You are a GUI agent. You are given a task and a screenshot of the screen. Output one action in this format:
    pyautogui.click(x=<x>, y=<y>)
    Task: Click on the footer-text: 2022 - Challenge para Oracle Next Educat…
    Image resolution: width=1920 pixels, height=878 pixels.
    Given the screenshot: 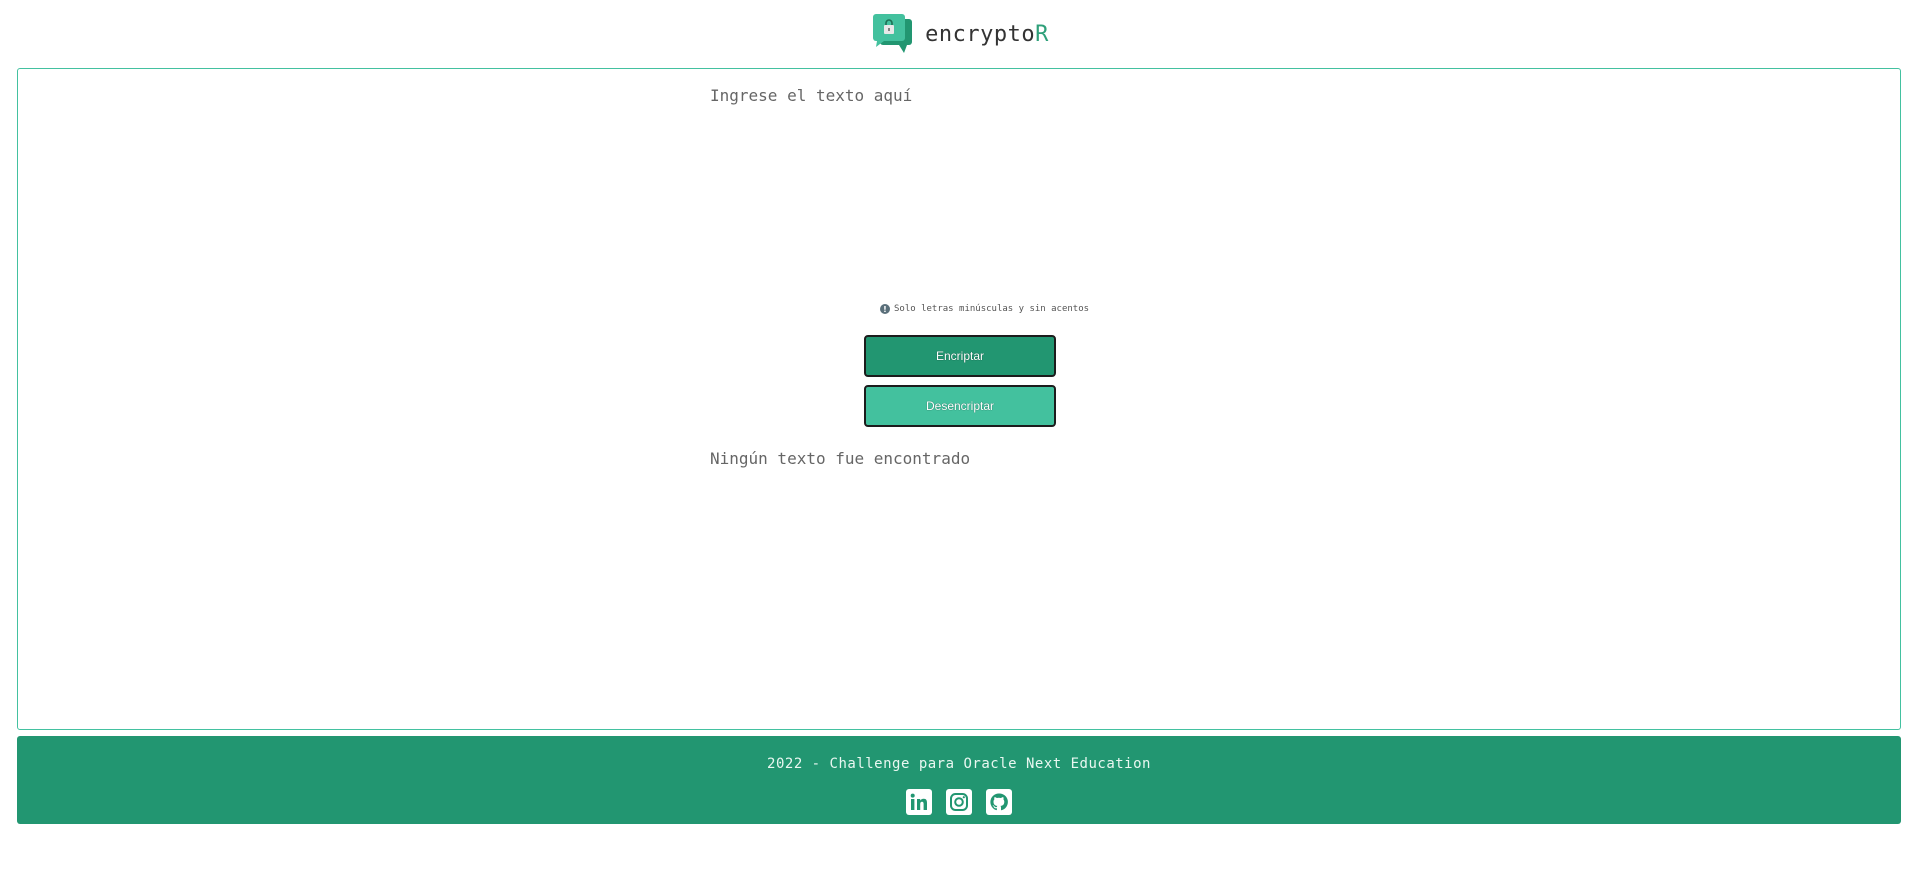 What is the action you would take?
    pyautogui.click(x=959, y=764)
    